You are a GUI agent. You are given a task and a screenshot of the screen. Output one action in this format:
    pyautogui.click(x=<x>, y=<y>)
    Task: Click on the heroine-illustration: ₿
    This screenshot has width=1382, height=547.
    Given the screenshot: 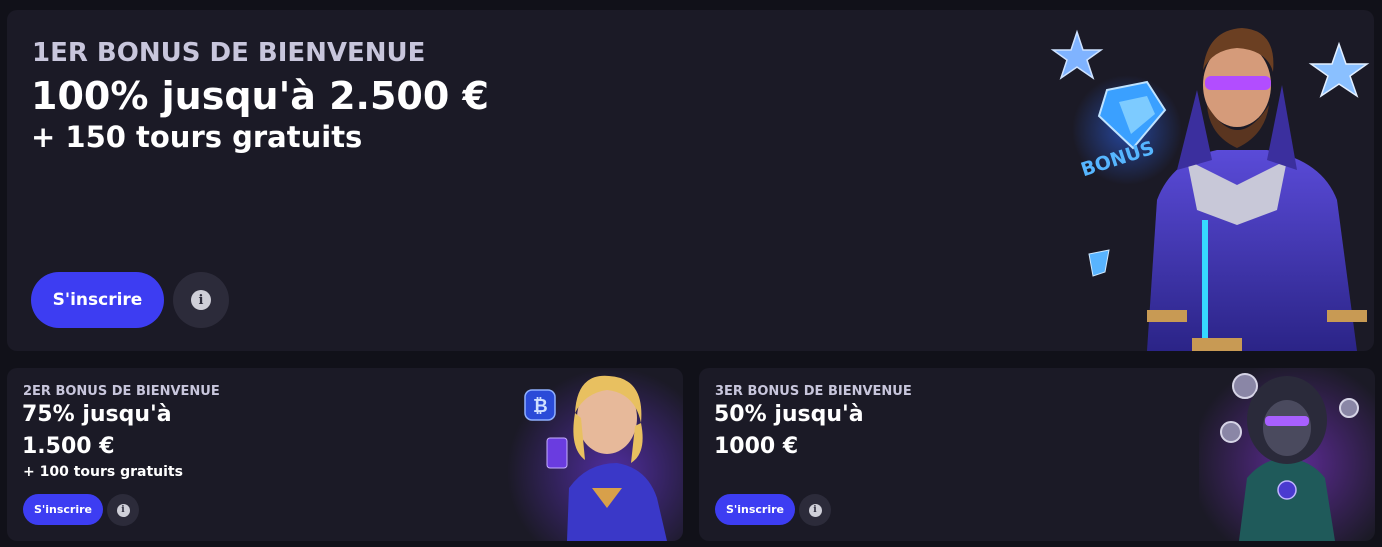 What is the action you would take?
    pyautogui.click(x=595, y=454)
    